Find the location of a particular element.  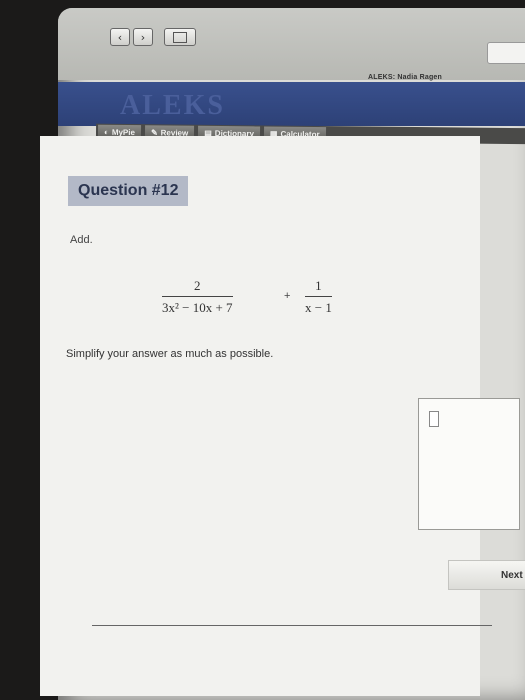

bookmarks-button is located at coordinates (180, 37).